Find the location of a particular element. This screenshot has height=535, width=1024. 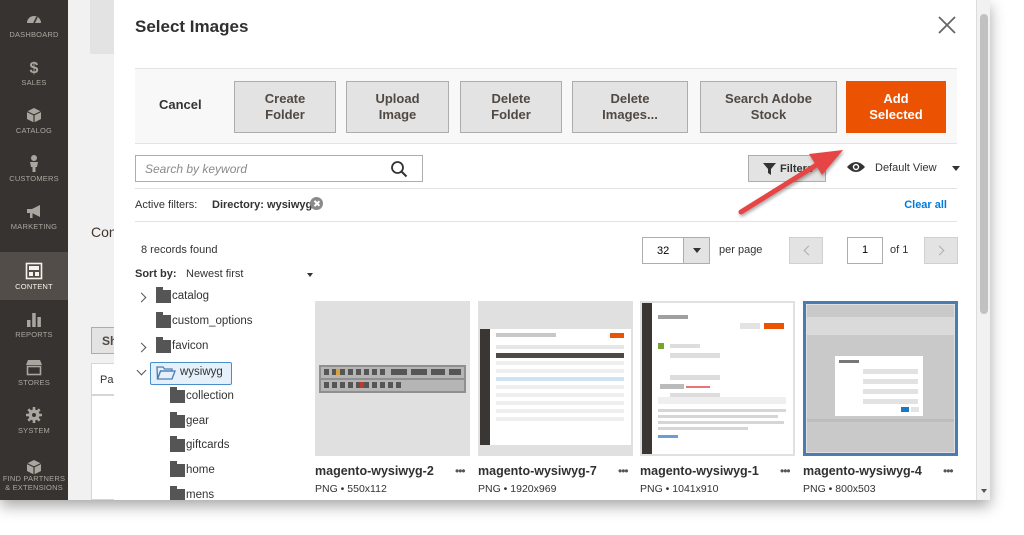

clear-all-link: Clear all is located at coordinates (925, 205).